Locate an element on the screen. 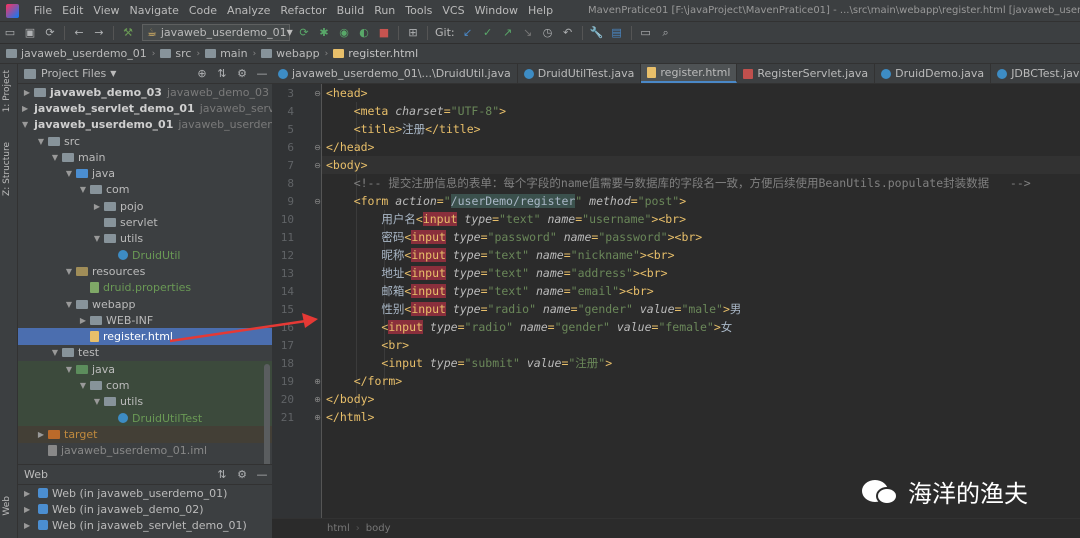  wechat-icon is located at coordinates (881, 492).